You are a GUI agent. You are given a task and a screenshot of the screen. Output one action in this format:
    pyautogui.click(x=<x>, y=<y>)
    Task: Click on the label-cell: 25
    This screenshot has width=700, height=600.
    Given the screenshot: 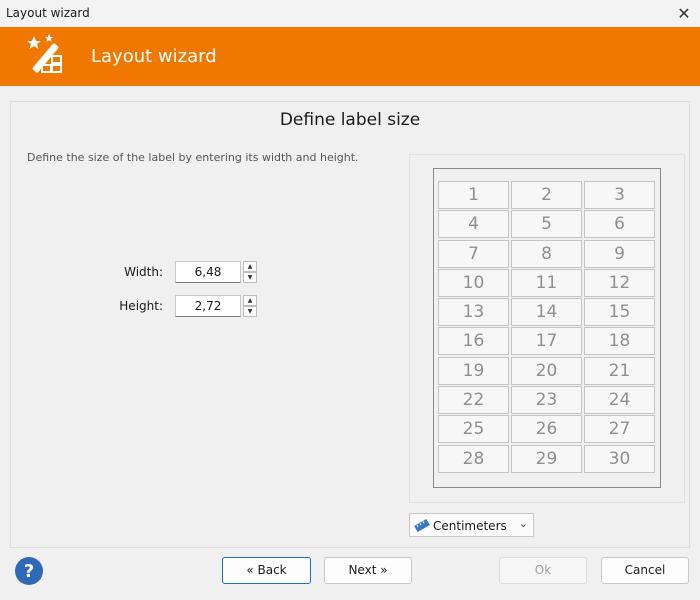 What is the action you would take?
    pyautogui.click(x=473, y=429)
    